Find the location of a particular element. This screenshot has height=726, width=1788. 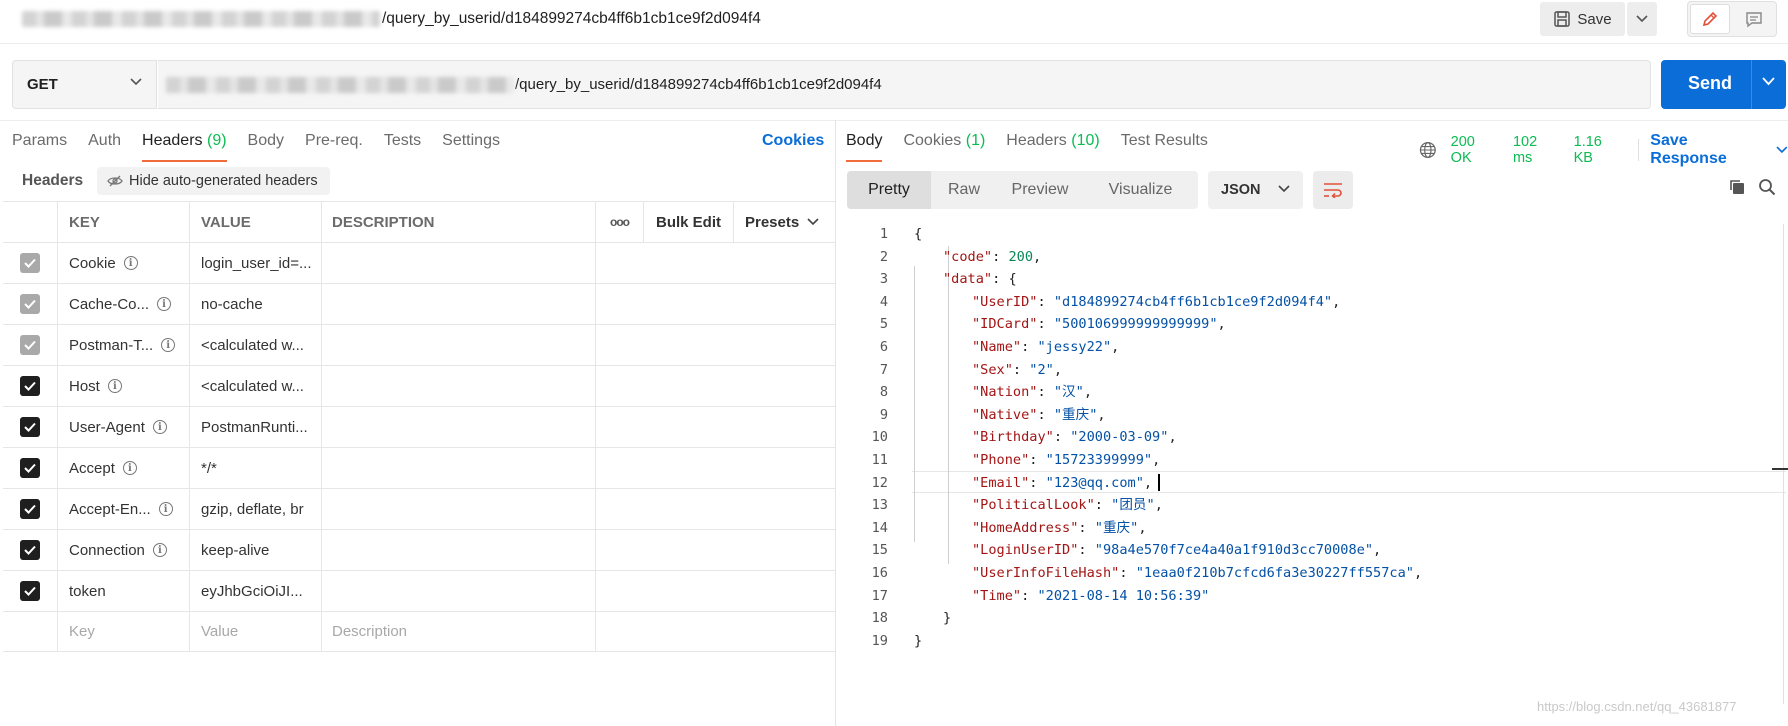

view-preview: Preview is located at coordinates (1040, 190).